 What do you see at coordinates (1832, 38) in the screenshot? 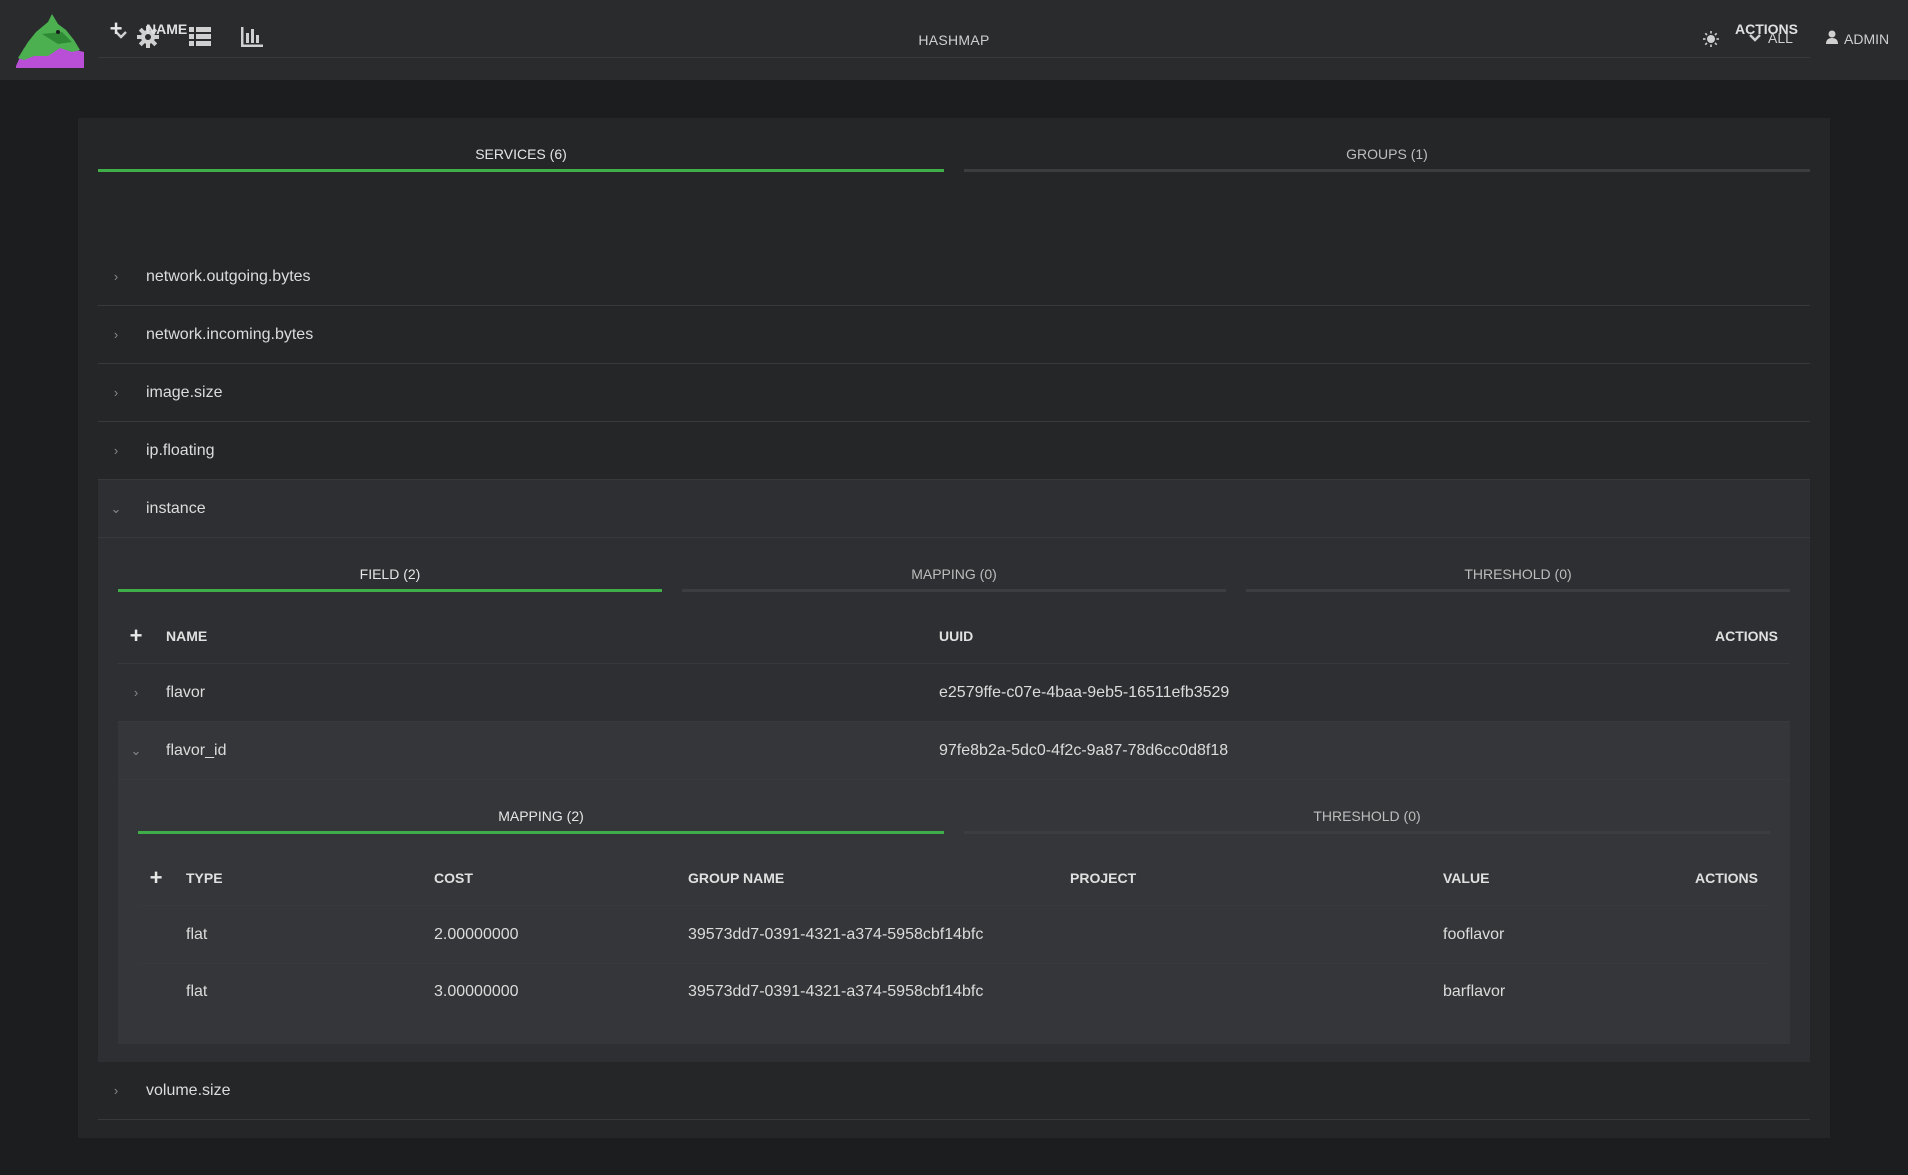
I see `user-icon` at bounding box center [1832, 38].